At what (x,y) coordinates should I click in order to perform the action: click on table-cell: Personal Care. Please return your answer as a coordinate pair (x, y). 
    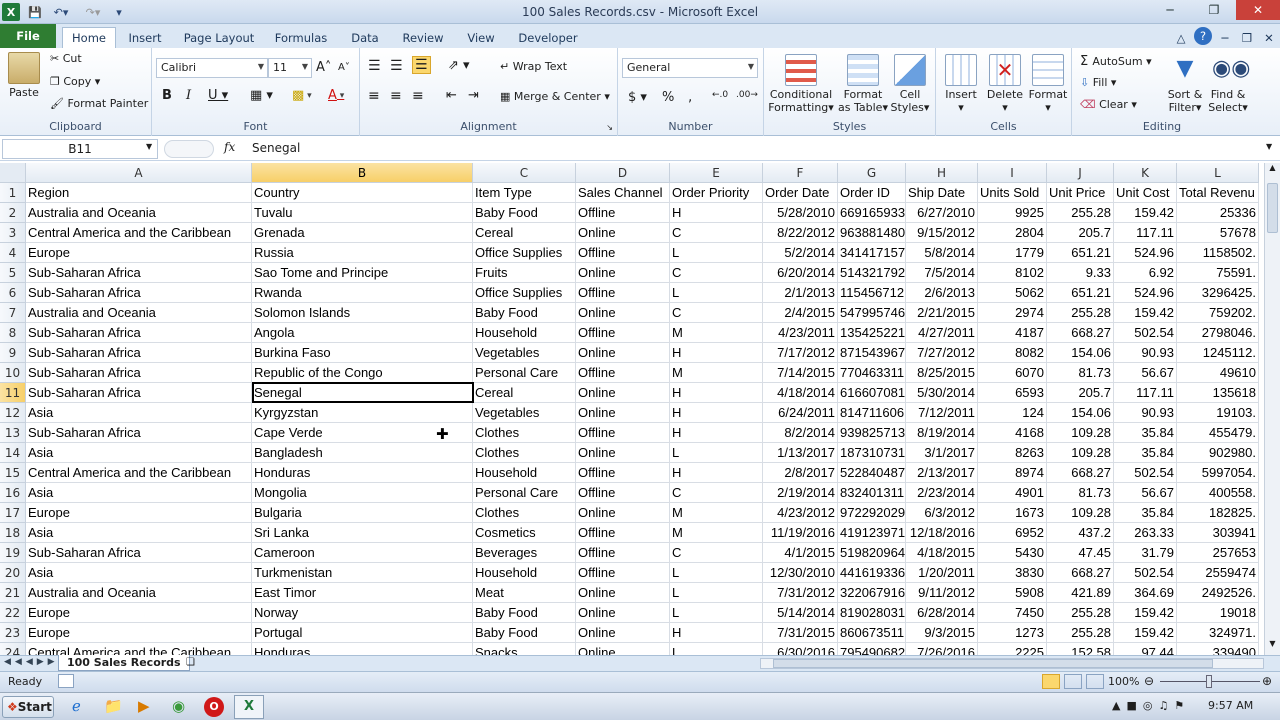
    Looking at the image, I should click on (524, 373).